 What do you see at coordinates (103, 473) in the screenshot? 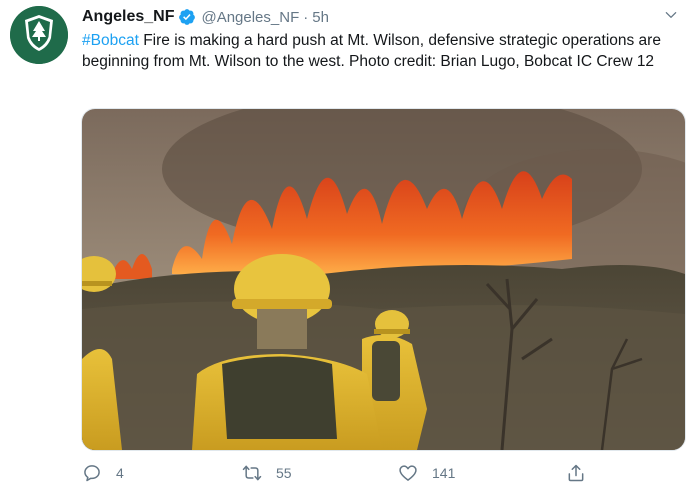
I see `reply-button: 4` at bounding box center [103, 473].